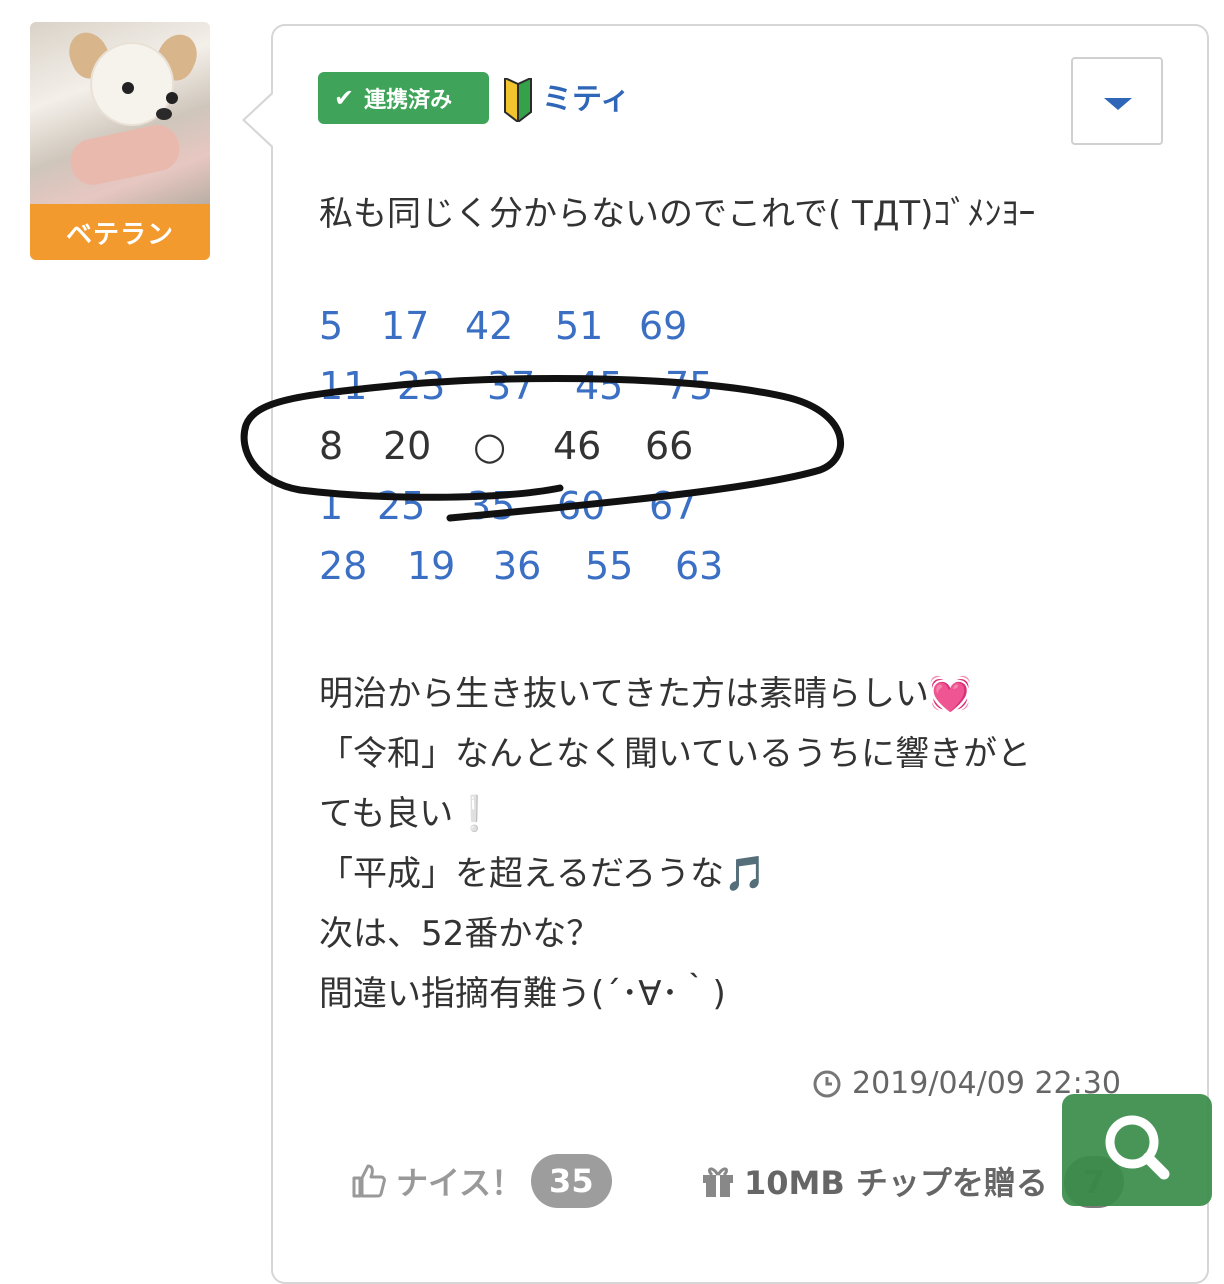  I want to click on check-icon: ✔, so click(344, 98).